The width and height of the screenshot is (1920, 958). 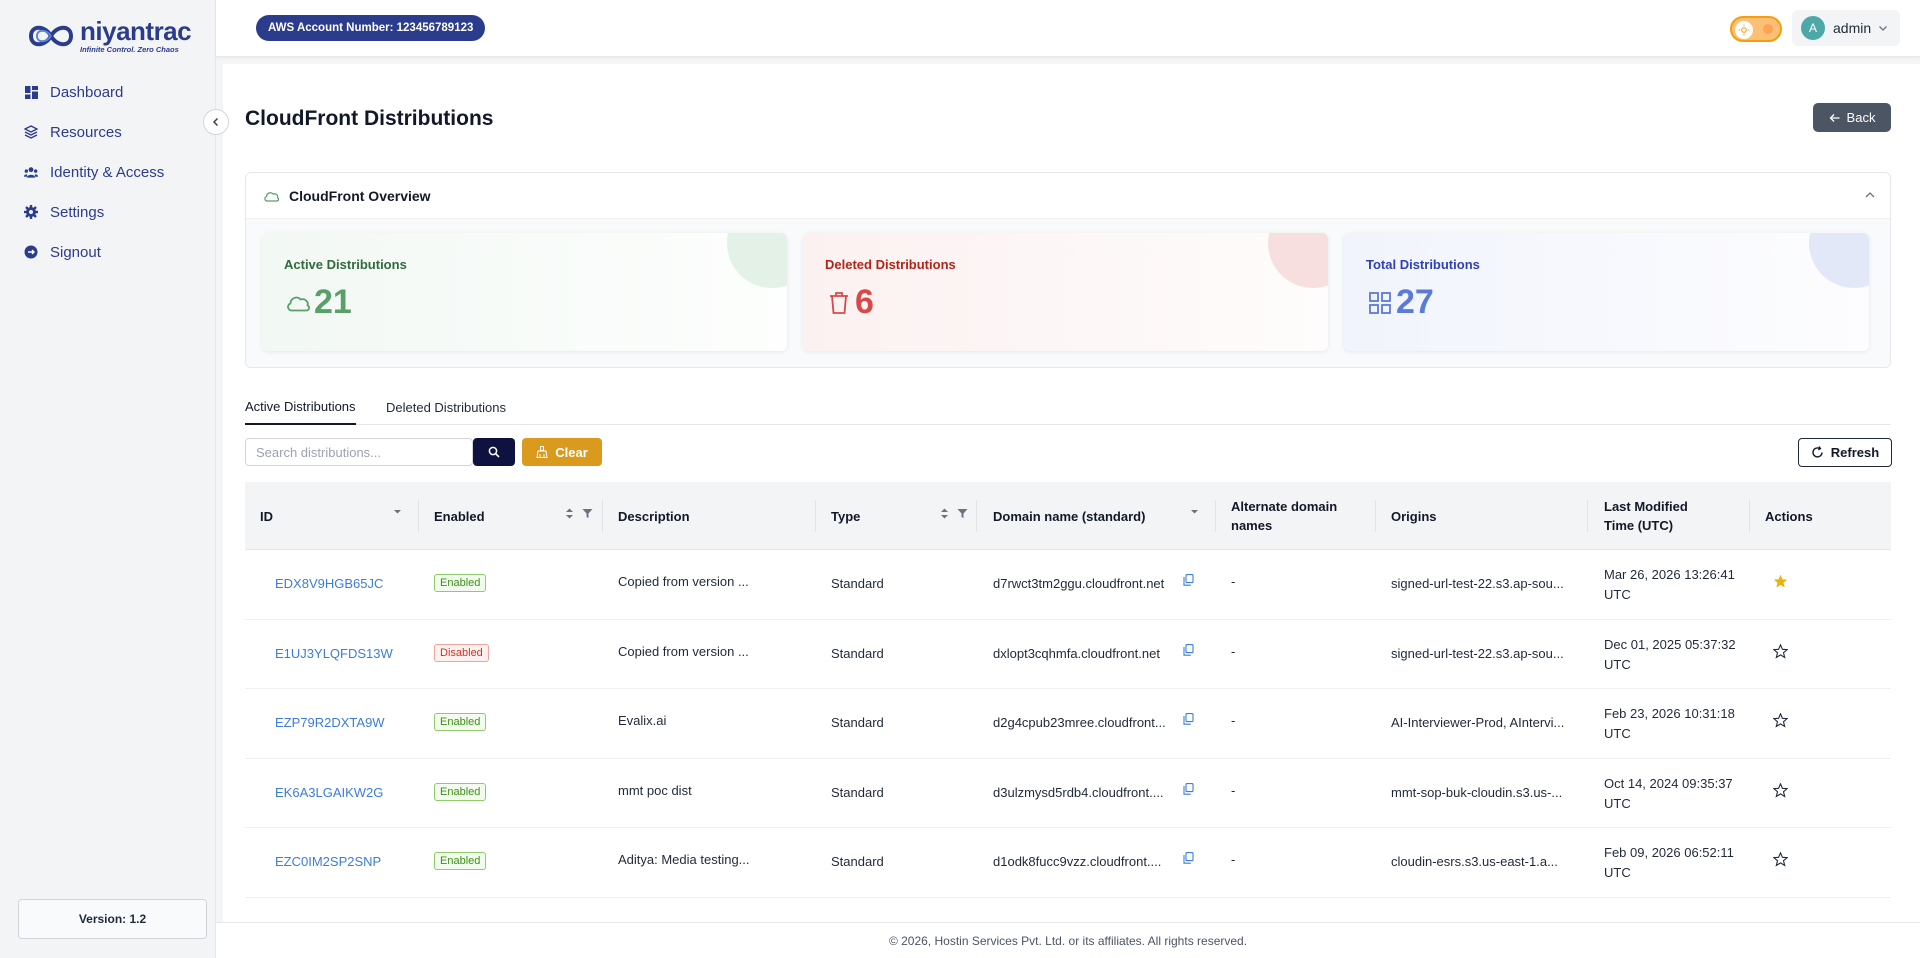 I want to click on arrow-left-icon, so click(x=1834, y=117).